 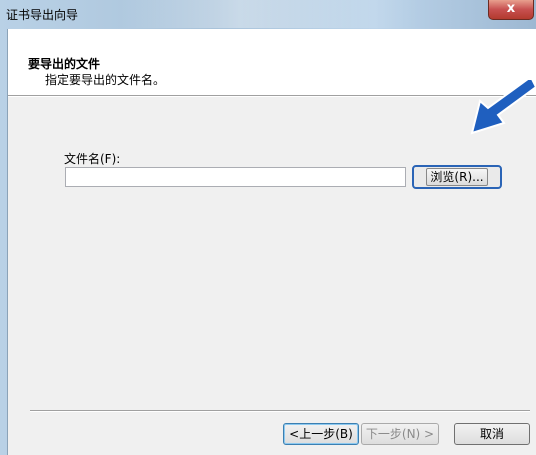 What do you see at coordinates (272, 96) in the screenshot?
I see `header-divider` at bounding box center [272, 96].